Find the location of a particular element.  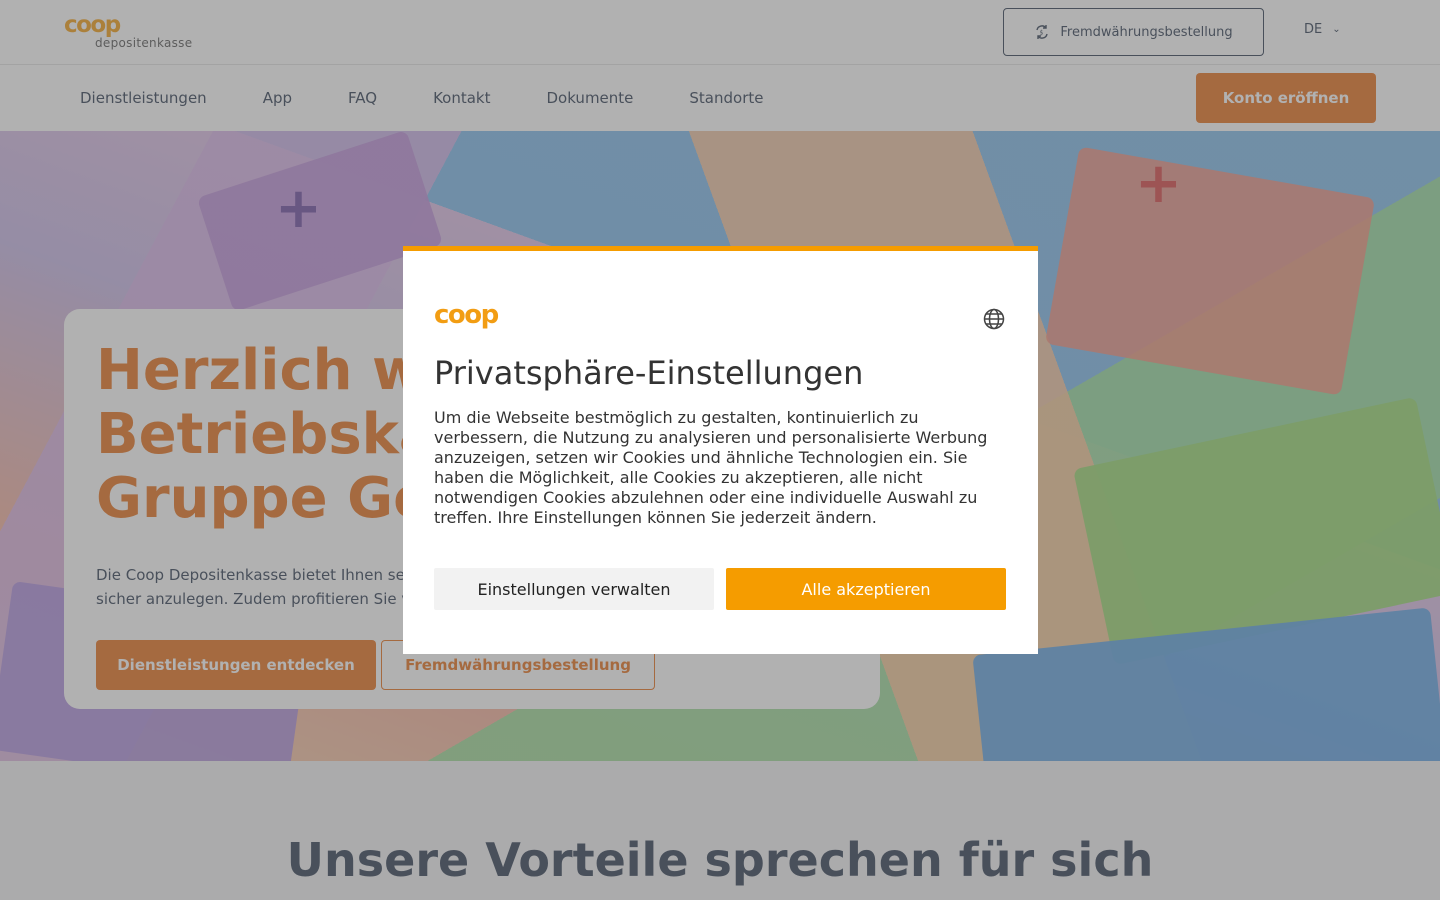

manage-settings-button: Einstellungen verwalten is located at coordinates (574, 589).